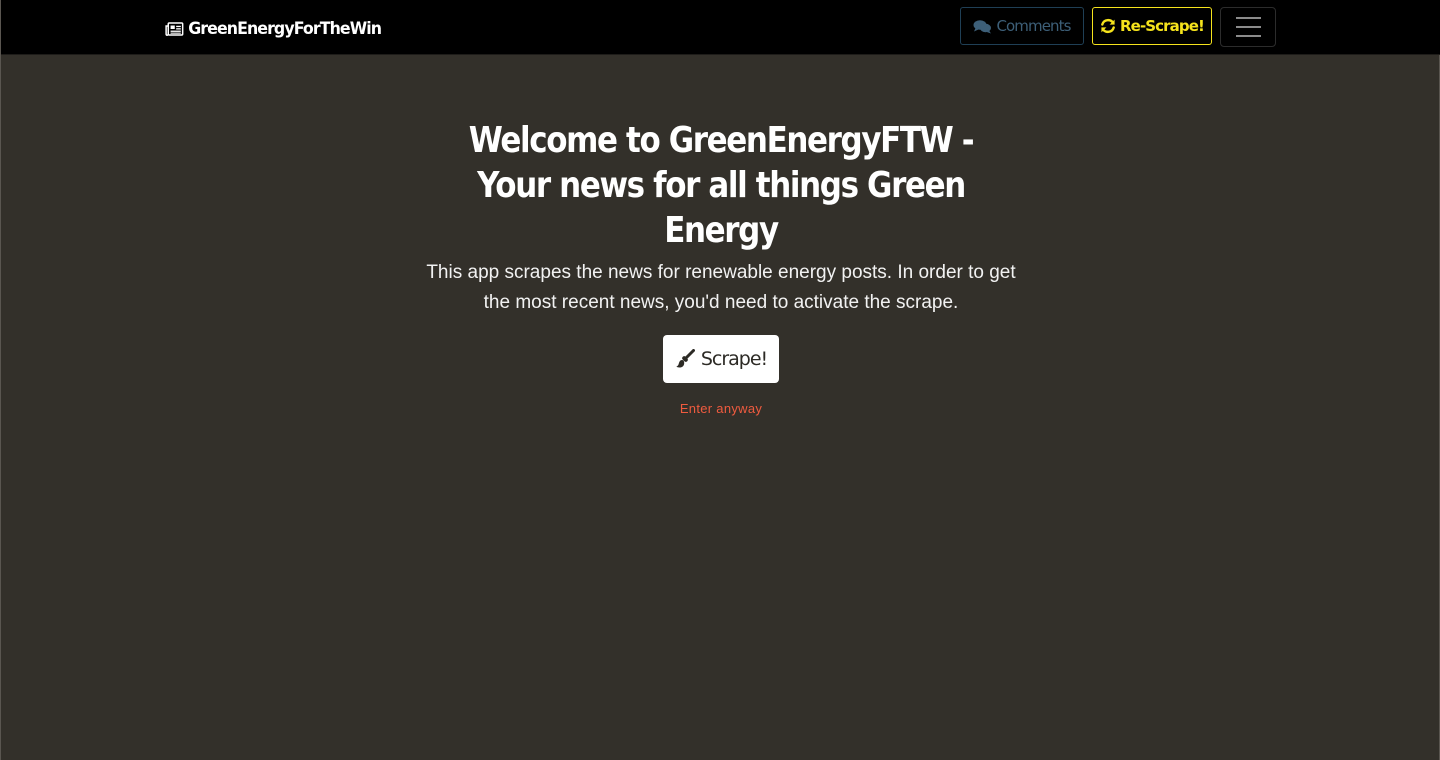 The image size is (1440, 760). I want to click on scrape-button: Scrape!, so click(721, 359).